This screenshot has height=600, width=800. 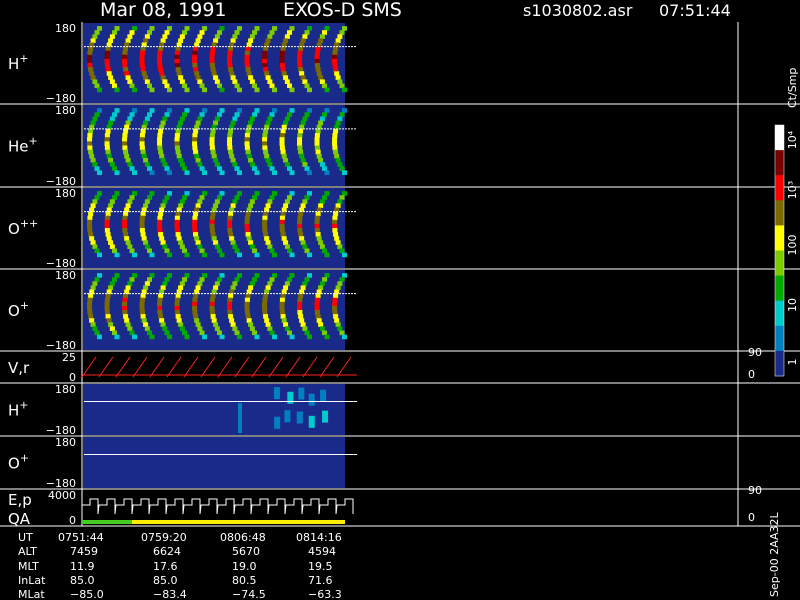 What do you see at coordinates (19, 368) in the screenshot?
I see `panel-label: V,r` at bounding box center [19, 368].